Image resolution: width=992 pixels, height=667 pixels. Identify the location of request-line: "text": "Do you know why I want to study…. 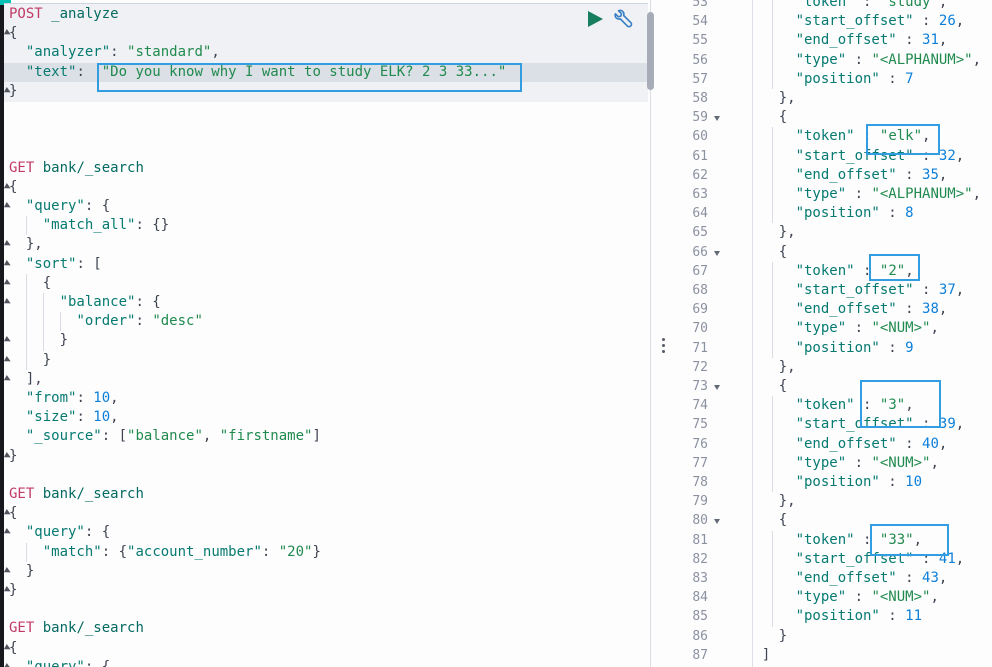
(326, 72).